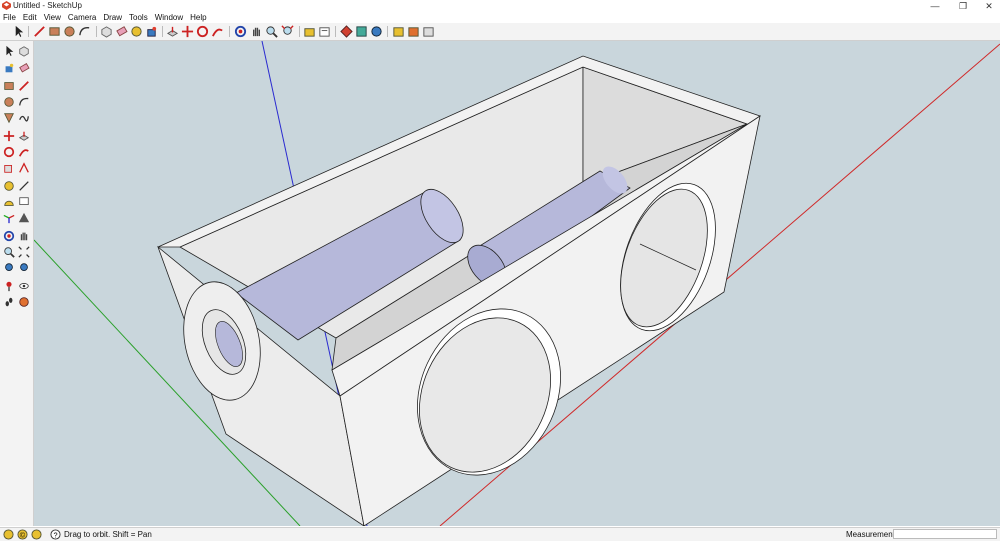 The height and width of the screenshot is (541, 1000). I want to click on scale-icon, so click(9, 168).